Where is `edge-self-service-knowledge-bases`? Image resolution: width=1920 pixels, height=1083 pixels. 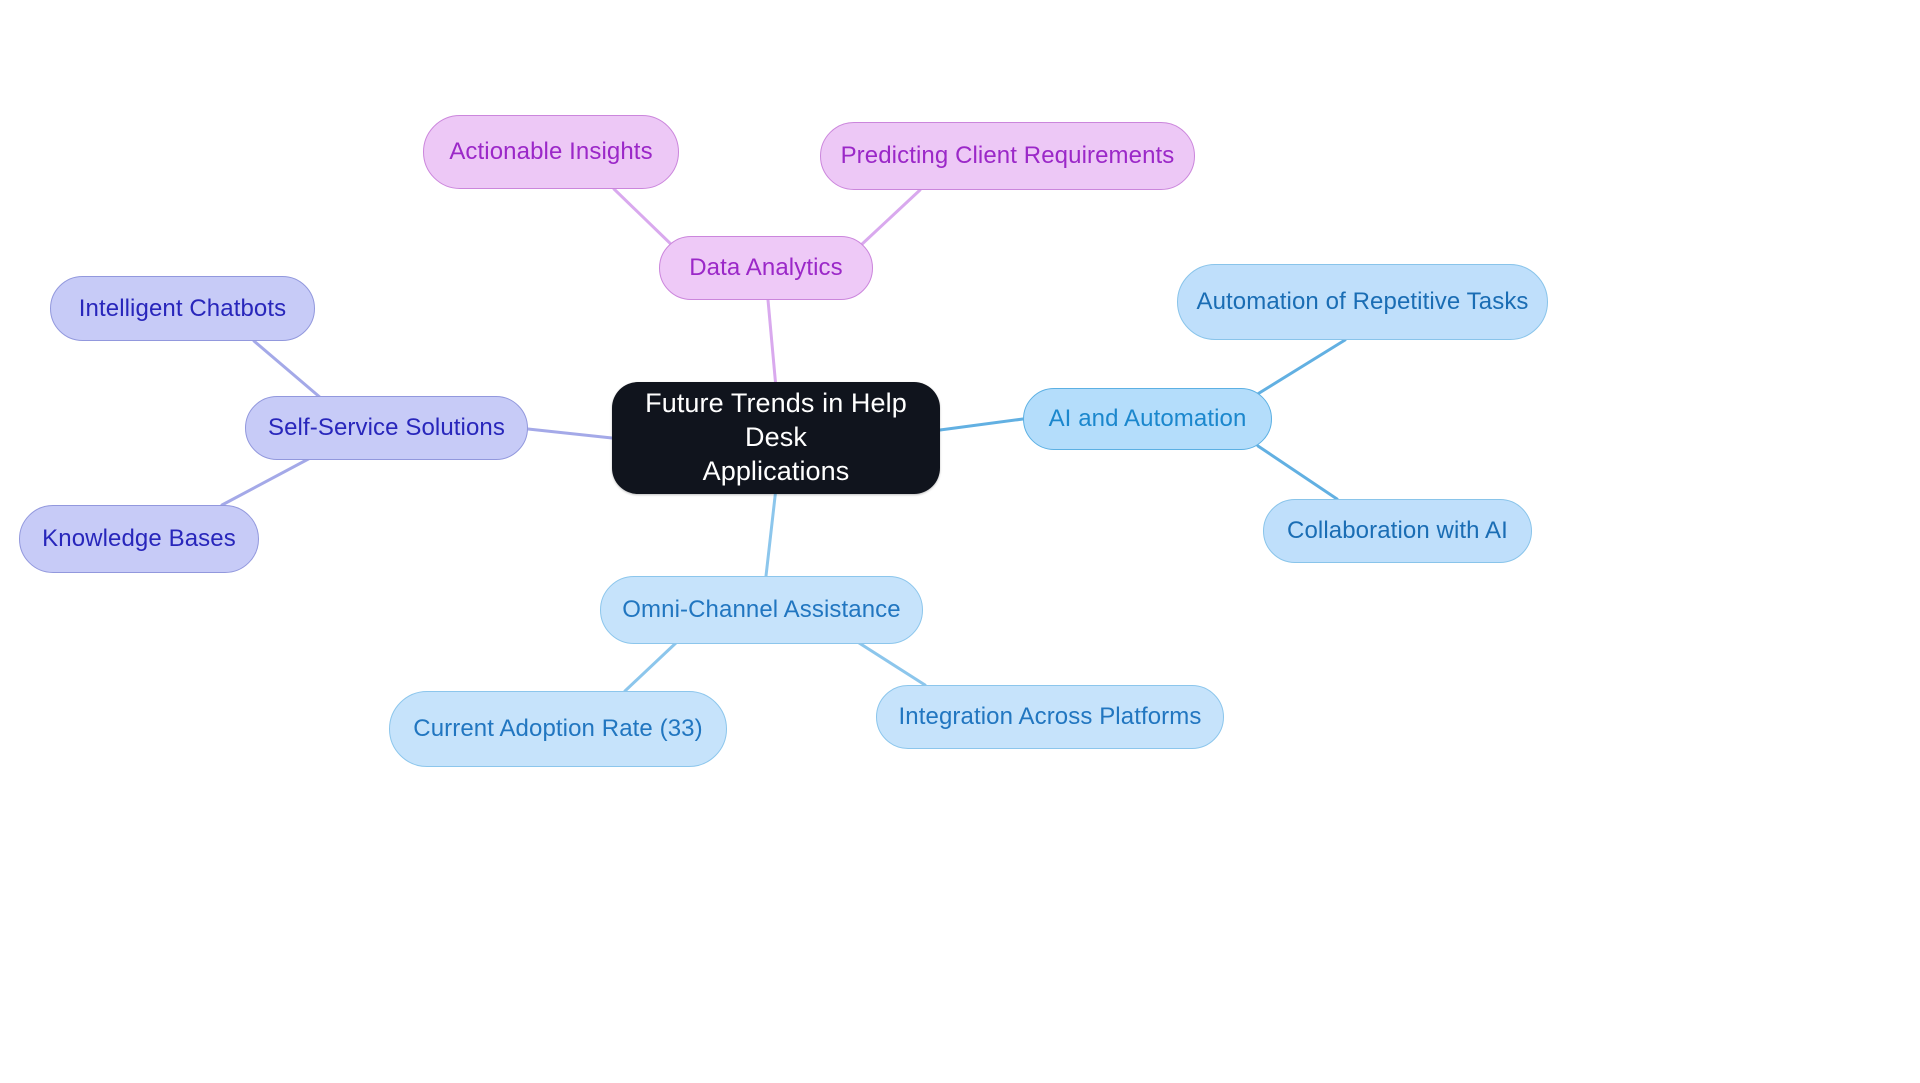 edge-self-service-knowledge-bases is located at coordinates (268, 480).